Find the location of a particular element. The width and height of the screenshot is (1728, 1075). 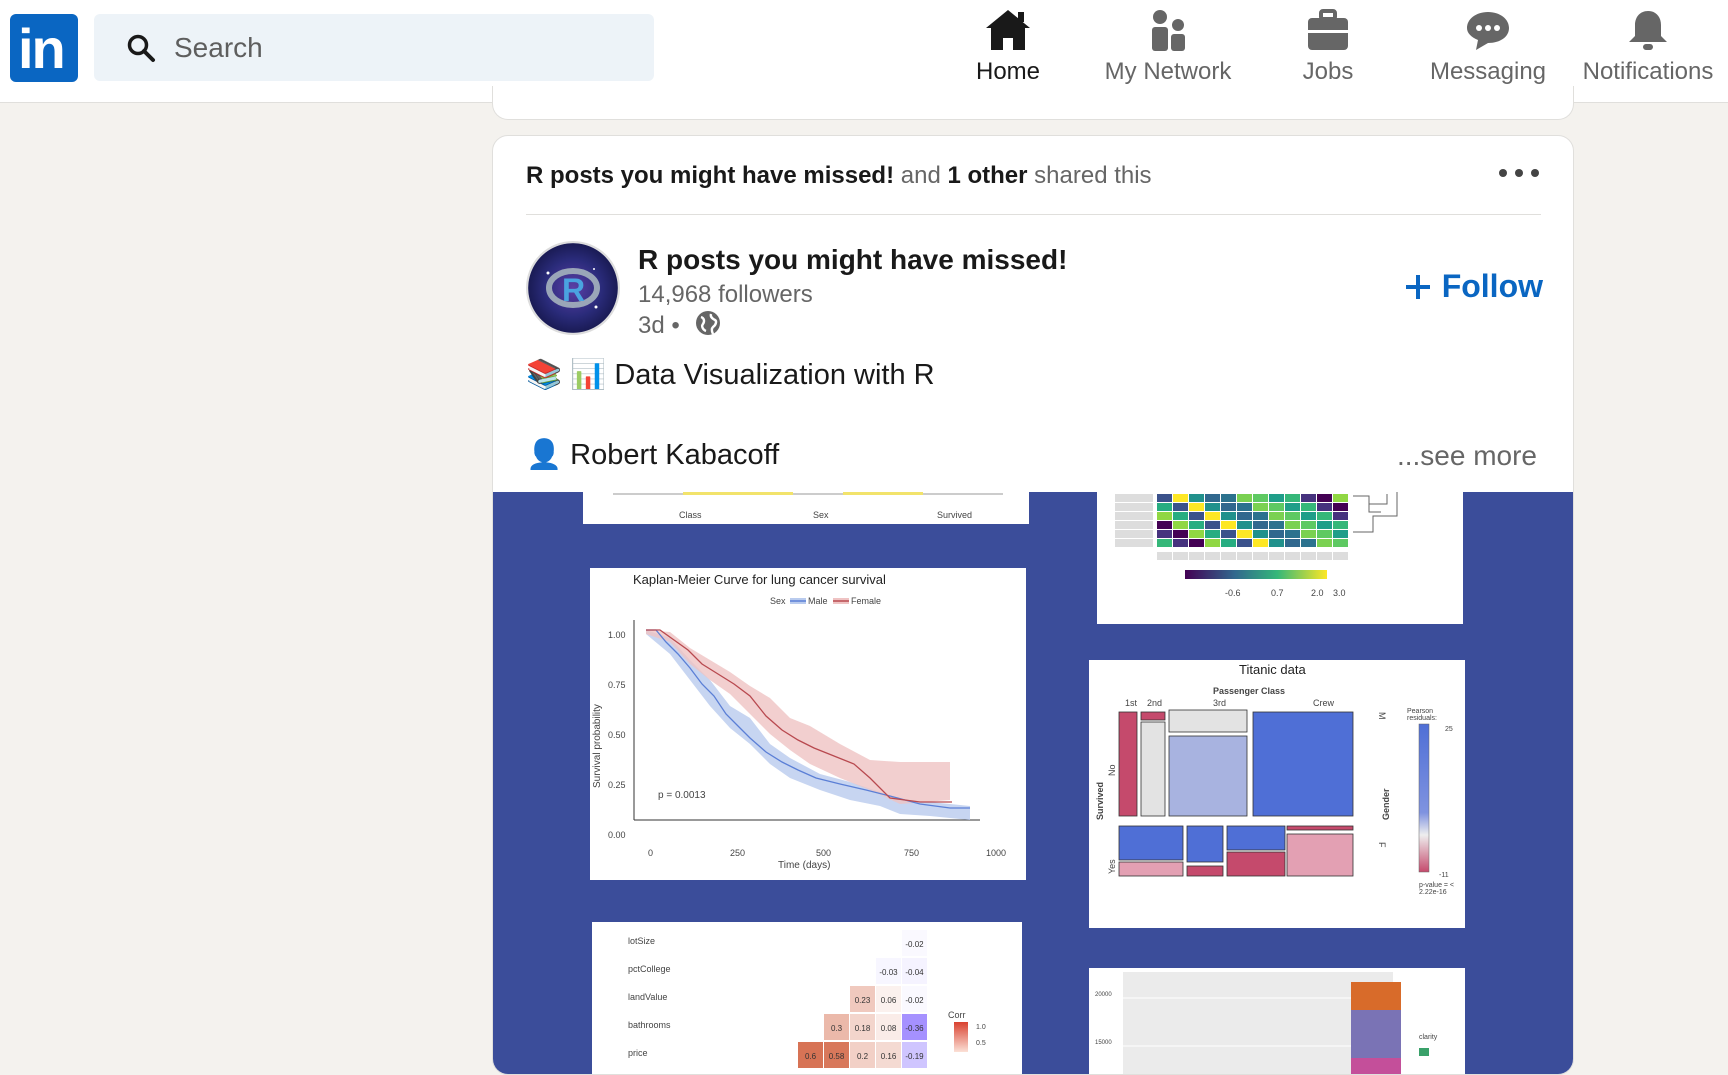

page-name: R posts you might have missed! is located at coordinates (852, 260).